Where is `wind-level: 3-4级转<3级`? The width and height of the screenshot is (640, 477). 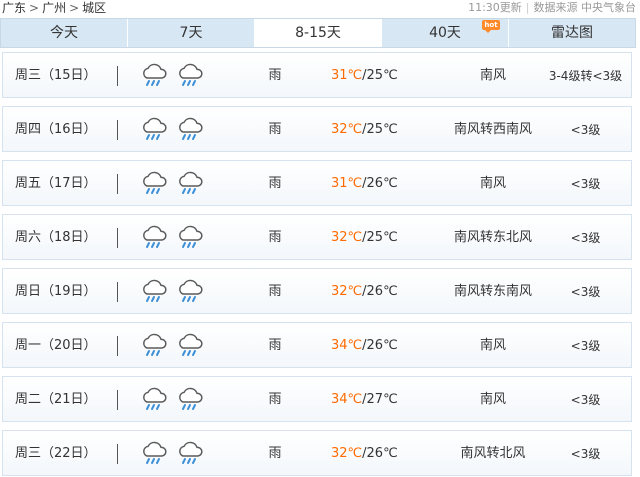 wind-level: 3-4级转<3级 is located at coordinates (585, 76).